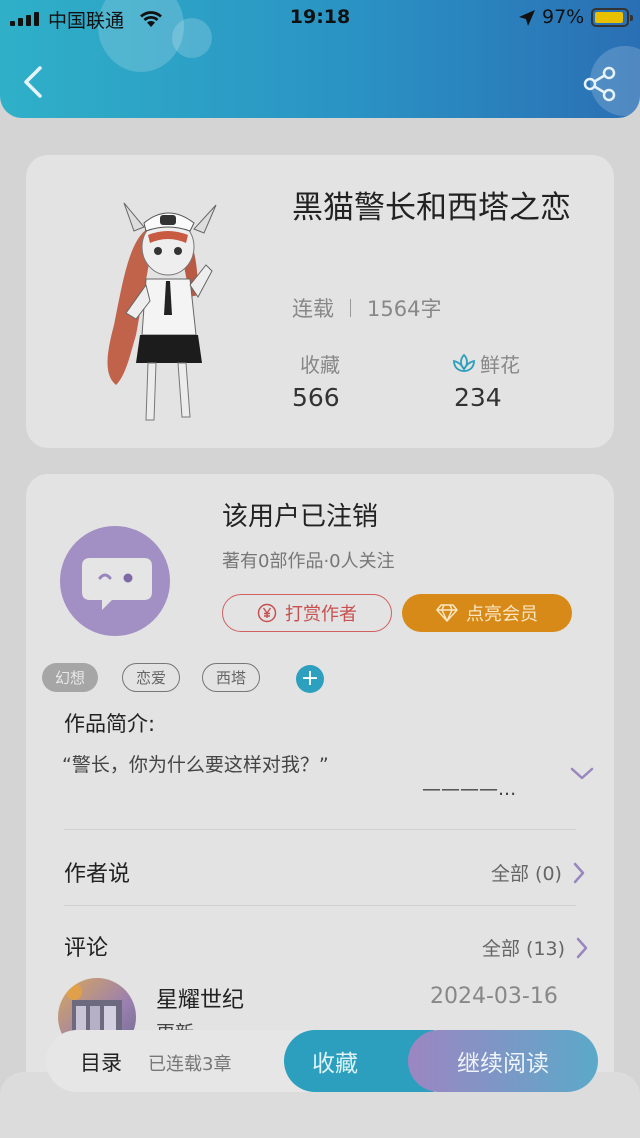 The image size is (640, 1138). What do you see at coordinates (110, 724) in the screenshot?
I see `intro-label: 作品简介:` at bounding box center [110, 724].